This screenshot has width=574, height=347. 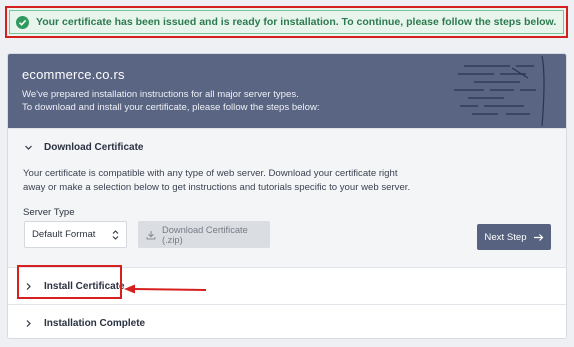 I want to click on next-step-label: Next Step, so click(x=505, y=237).